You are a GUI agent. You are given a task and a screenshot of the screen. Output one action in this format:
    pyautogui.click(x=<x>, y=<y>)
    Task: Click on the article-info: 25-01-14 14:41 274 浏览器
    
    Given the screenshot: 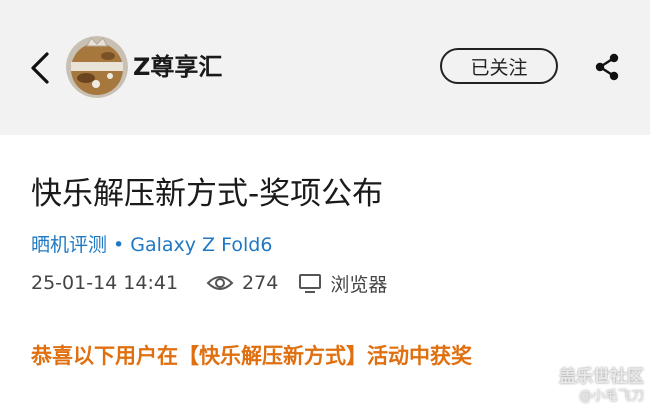 What is the action you would take?
    pyautogui.click(x=209, y=283)
    